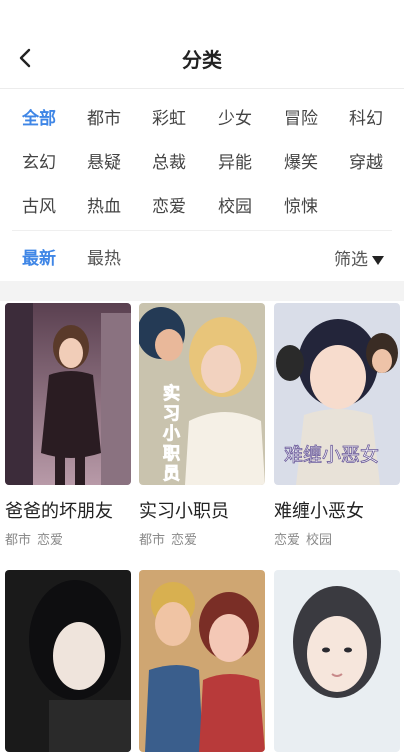 The width and height of the screenshot is (404, 752). What do you see at coordinates (235, 116) in the screenshot?
I see `category-girl: 少女` at bounding box center [235, 116].